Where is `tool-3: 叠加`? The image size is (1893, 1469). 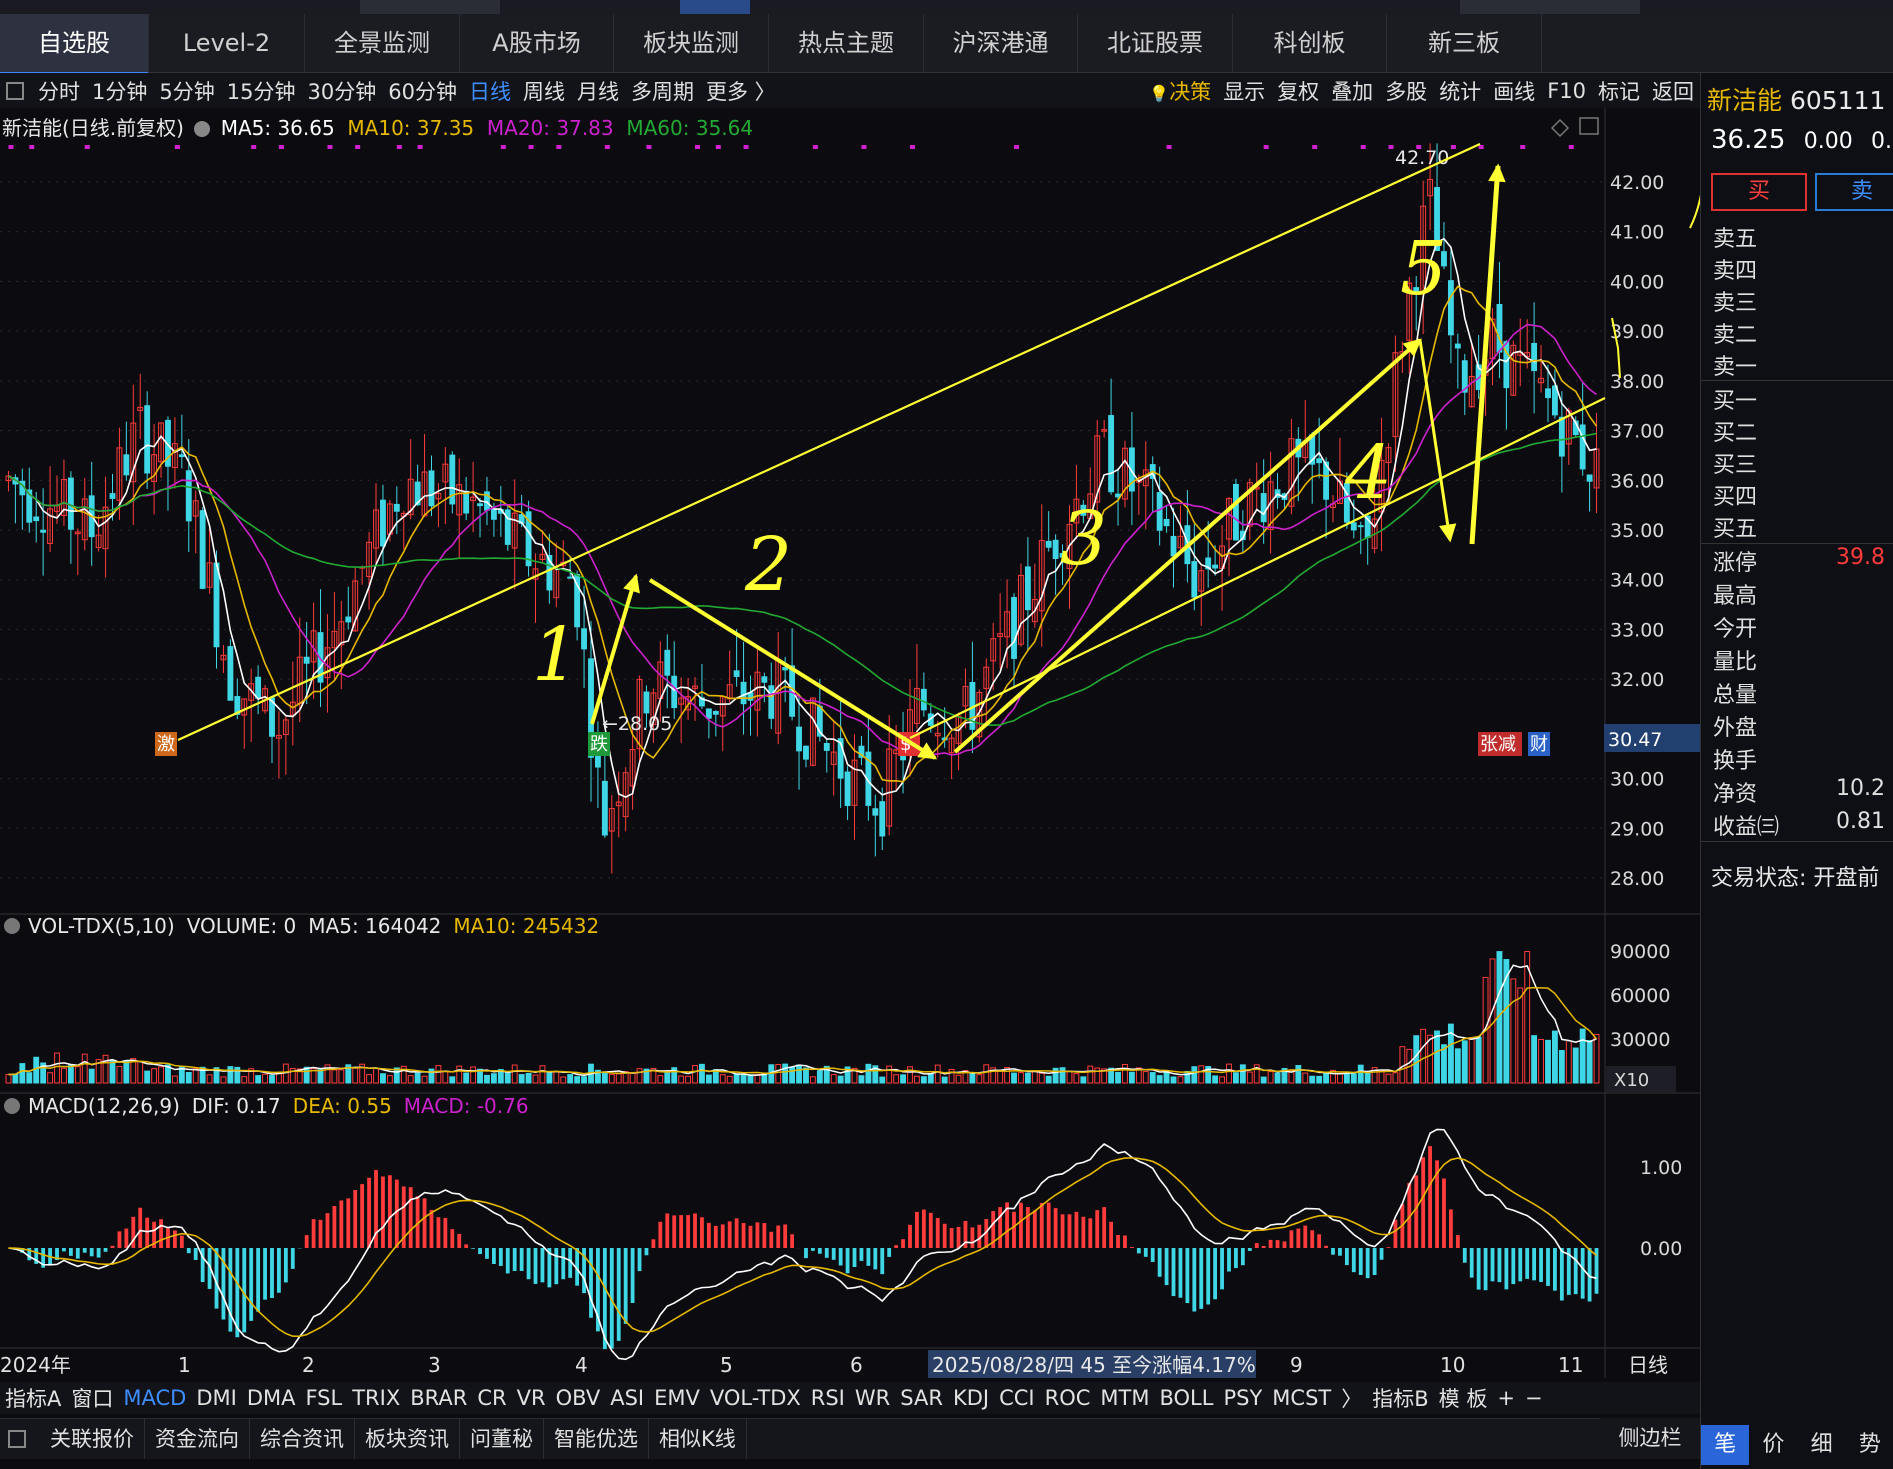
tool-3: 叠加 is located at coordinates (1352, 91).